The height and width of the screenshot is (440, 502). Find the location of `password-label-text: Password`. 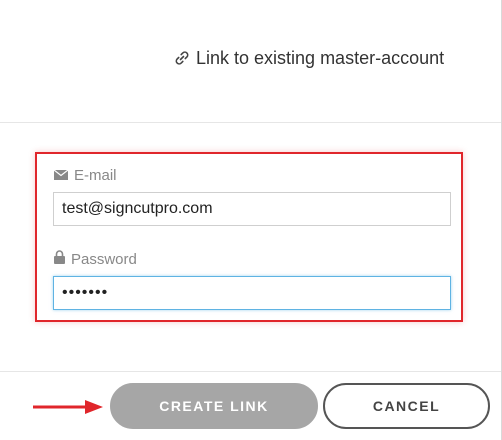

password-label-text: Password is located at coordinates (104, 259).